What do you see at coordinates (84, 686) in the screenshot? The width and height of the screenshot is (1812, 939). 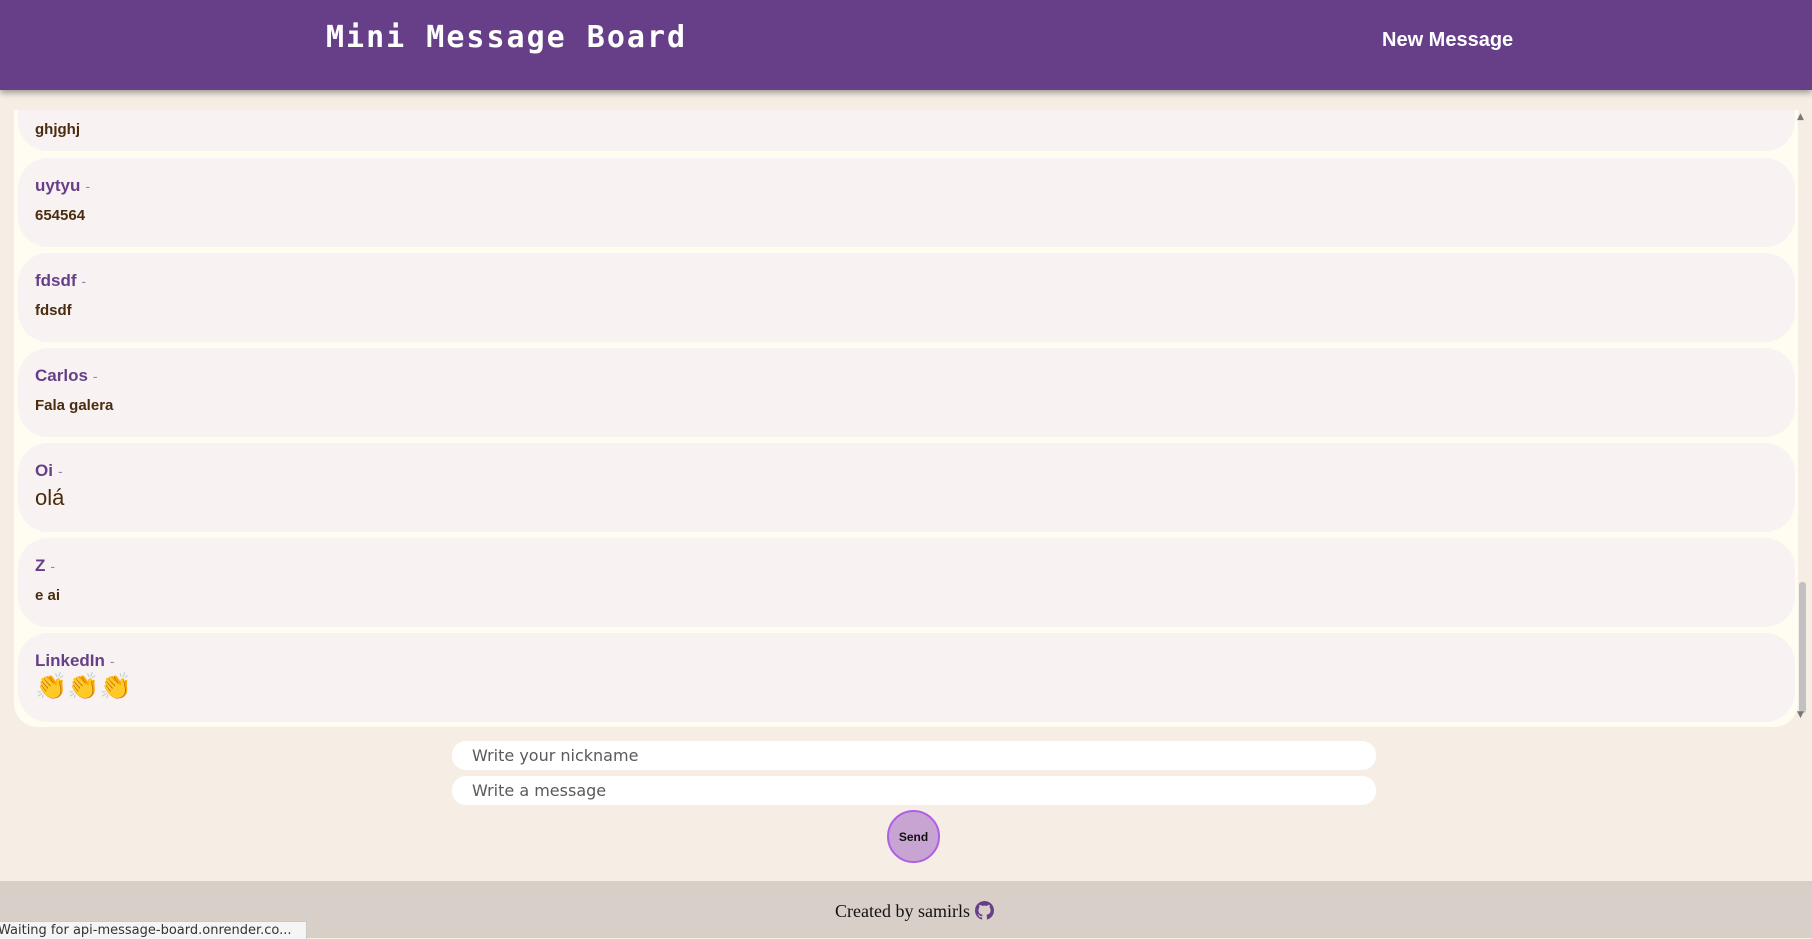 I see `message-text: 👏👏👏` at bounding box center [84, 686].